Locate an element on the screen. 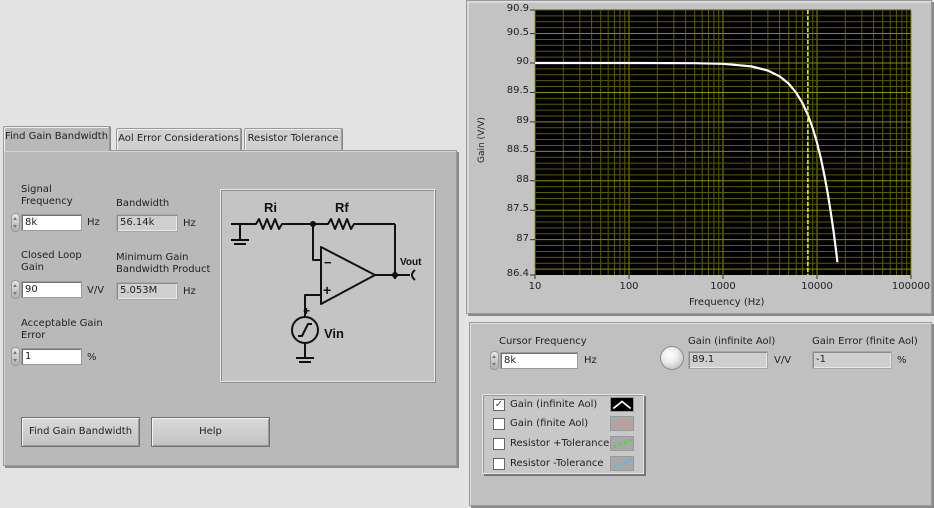 Image resolution: width=934 pixels, height=508 pixels. y-tick-label: 86.4 is located at coordinates (517, 273).